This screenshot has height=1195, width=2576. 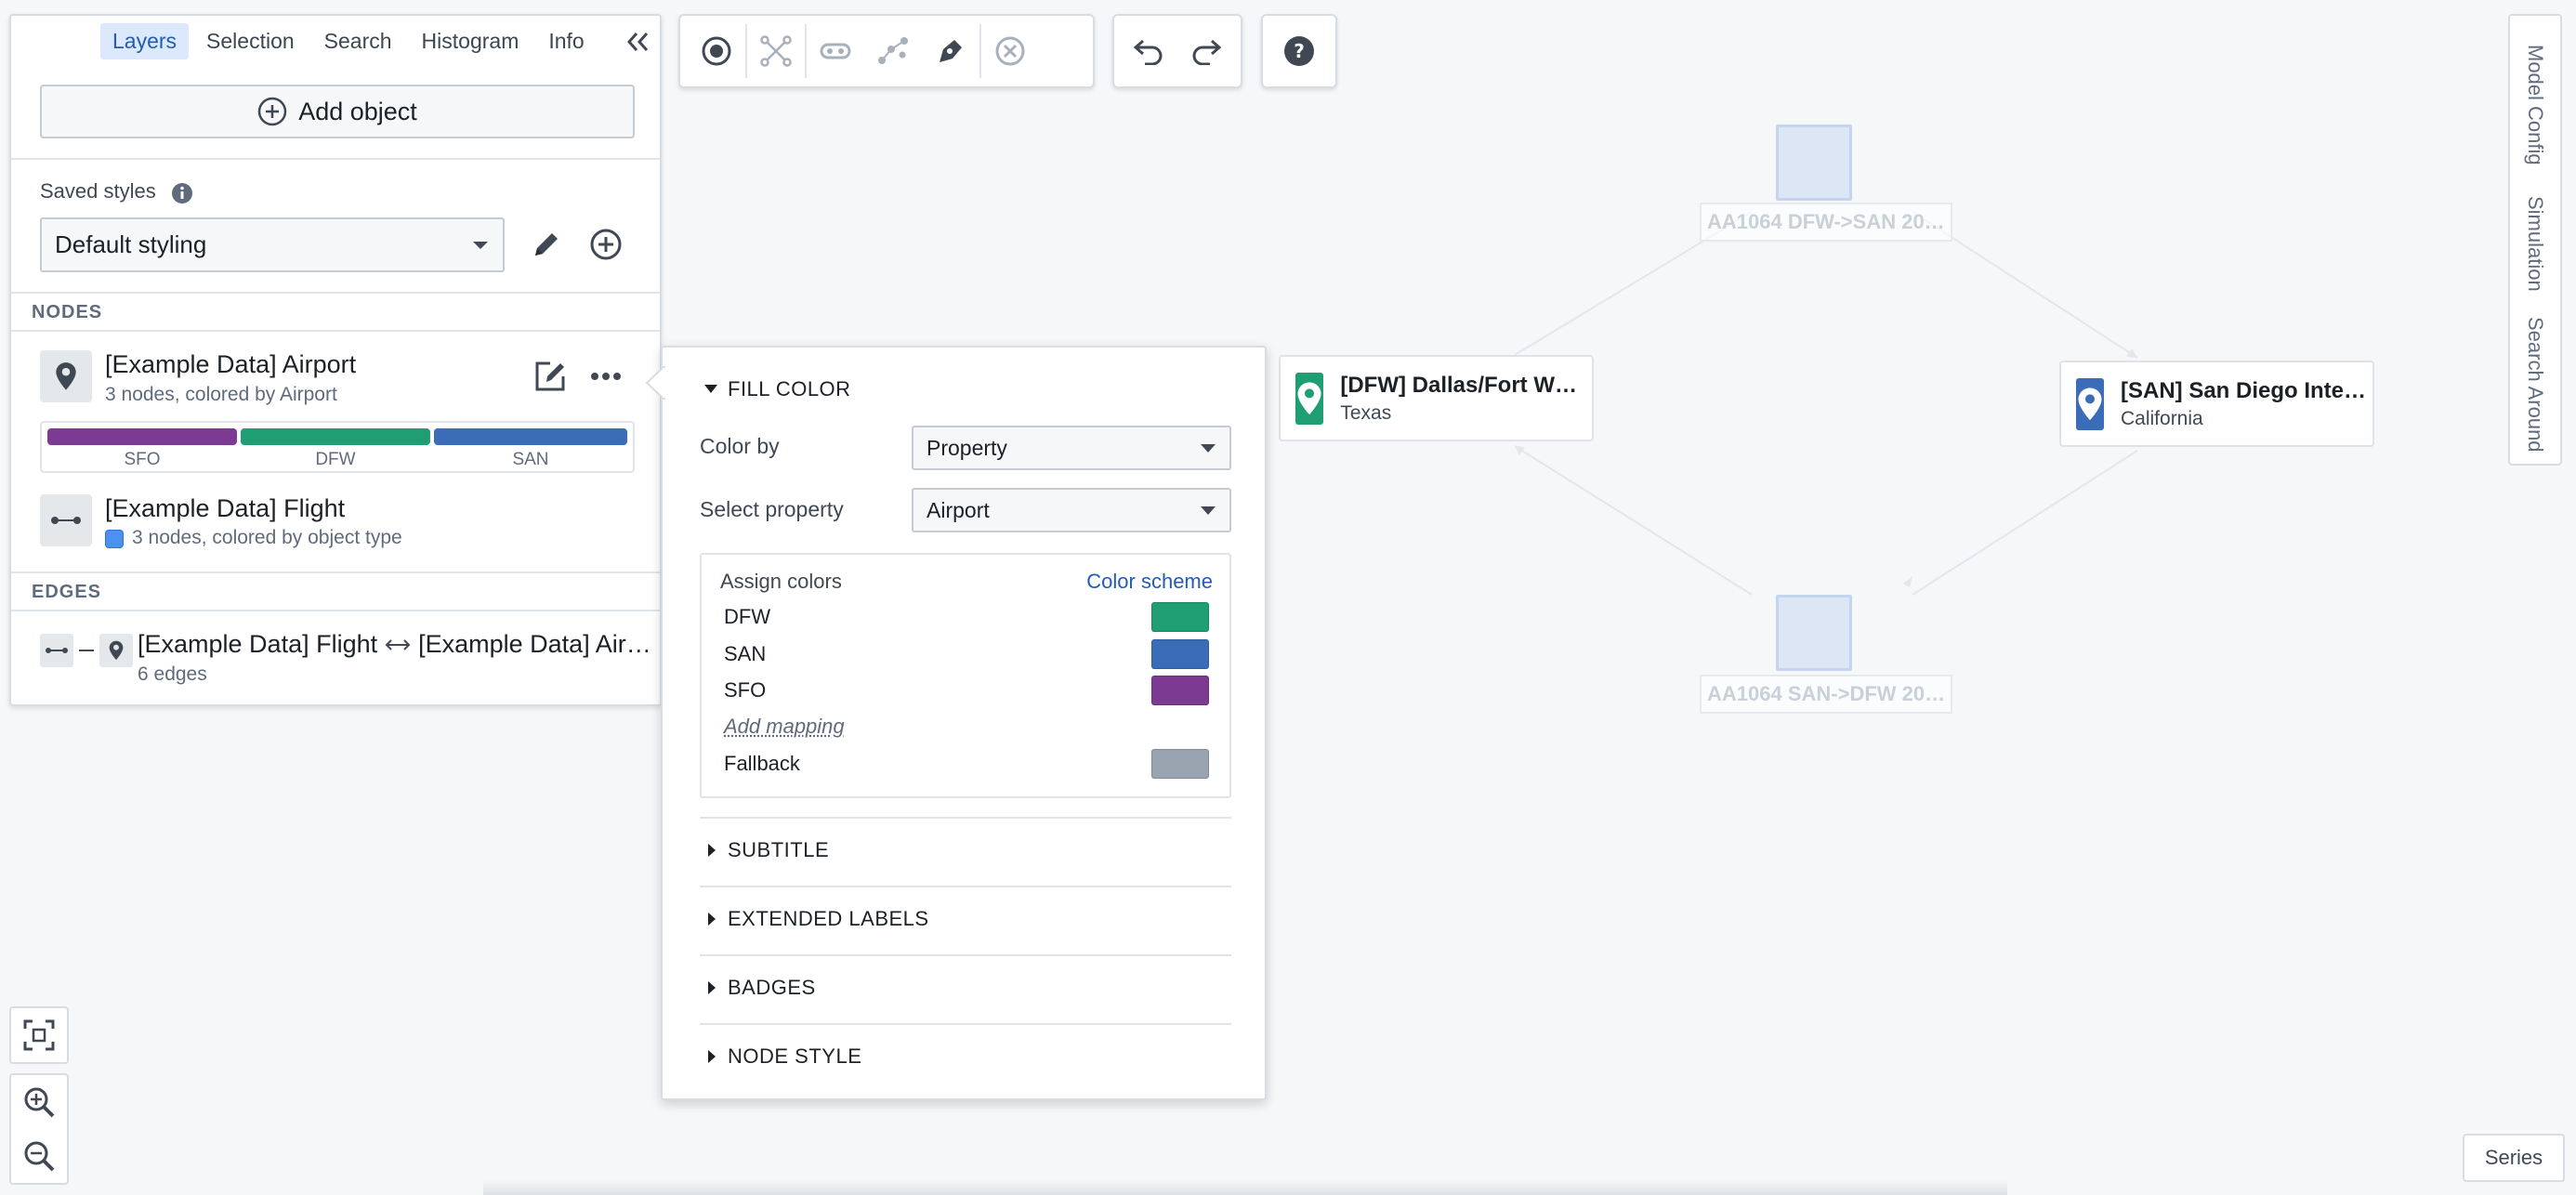 What do you see at coordinates (358, 41) in the screenshot?
I see `tab-search: Search` at bounding box center [358, 41].